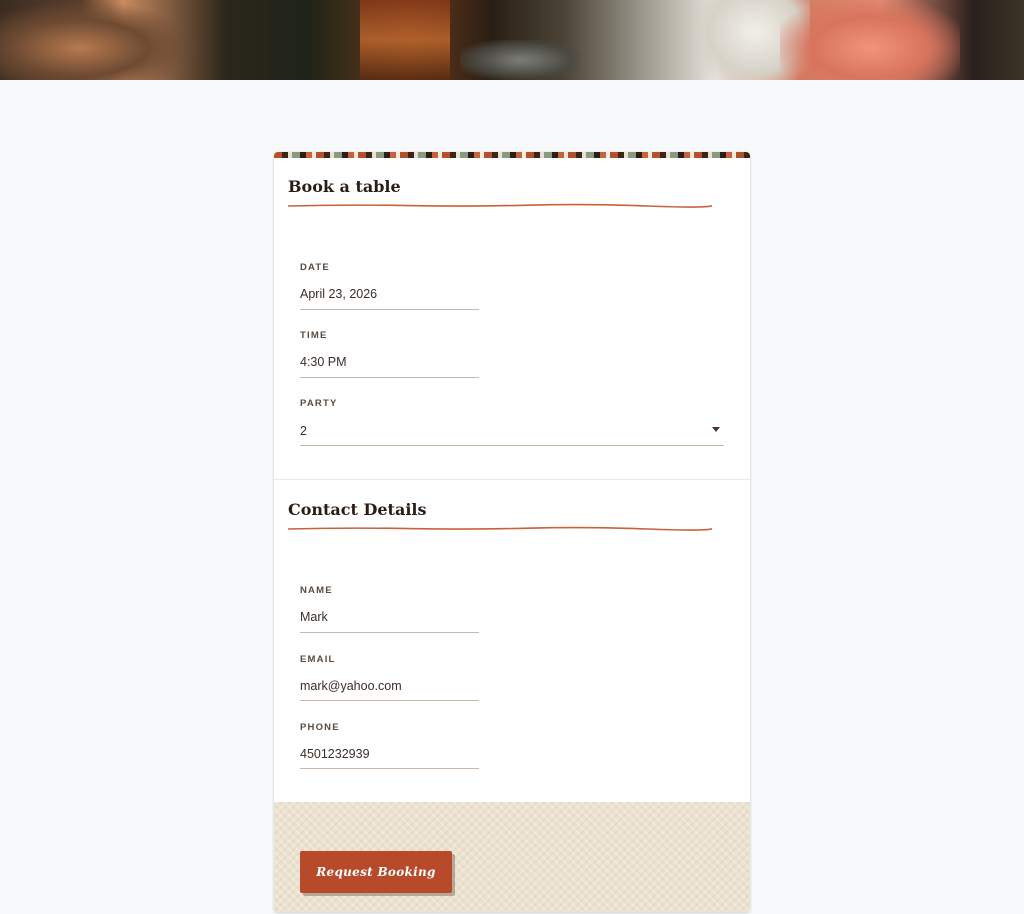  What do you see at coordinates (318, 659) in the screenshot?
I see `email-label: EMAIL` at bounding box center [318, 659].